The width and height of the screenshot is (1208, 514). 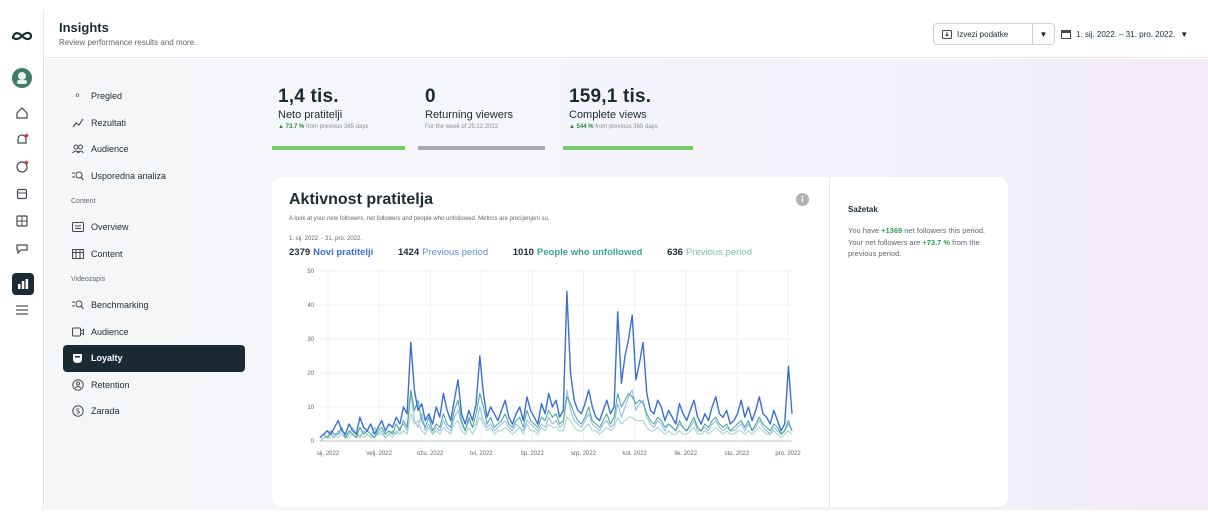 I want to click on x-tick-label: ožu. 2022, so click(x=430, y=454).